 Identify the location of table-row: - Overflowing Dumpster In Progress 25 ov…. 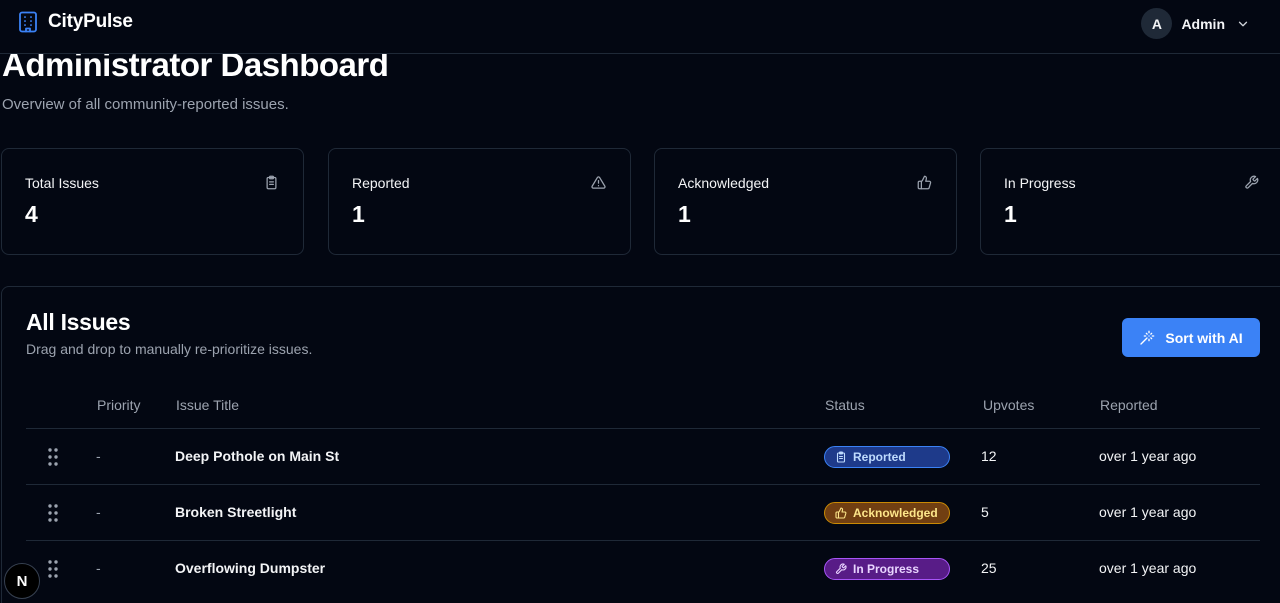
(643, 568).